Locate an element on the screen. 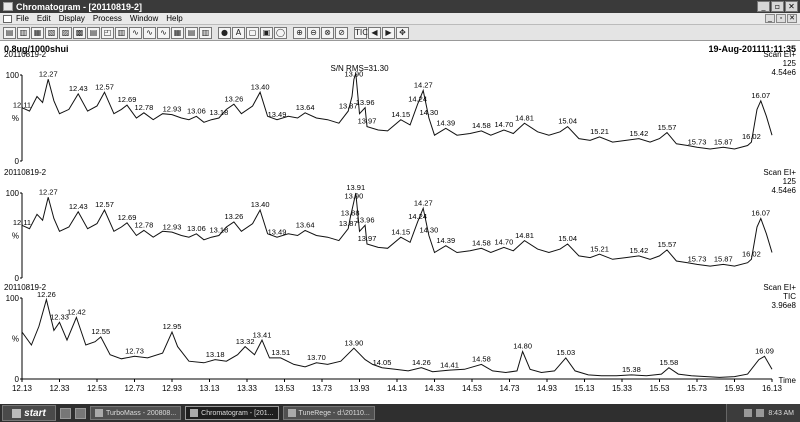 Image resolution: width=800 pixels, height=422 pixels. x-tick-label: 15.73 is located at coordinates (697, 388).